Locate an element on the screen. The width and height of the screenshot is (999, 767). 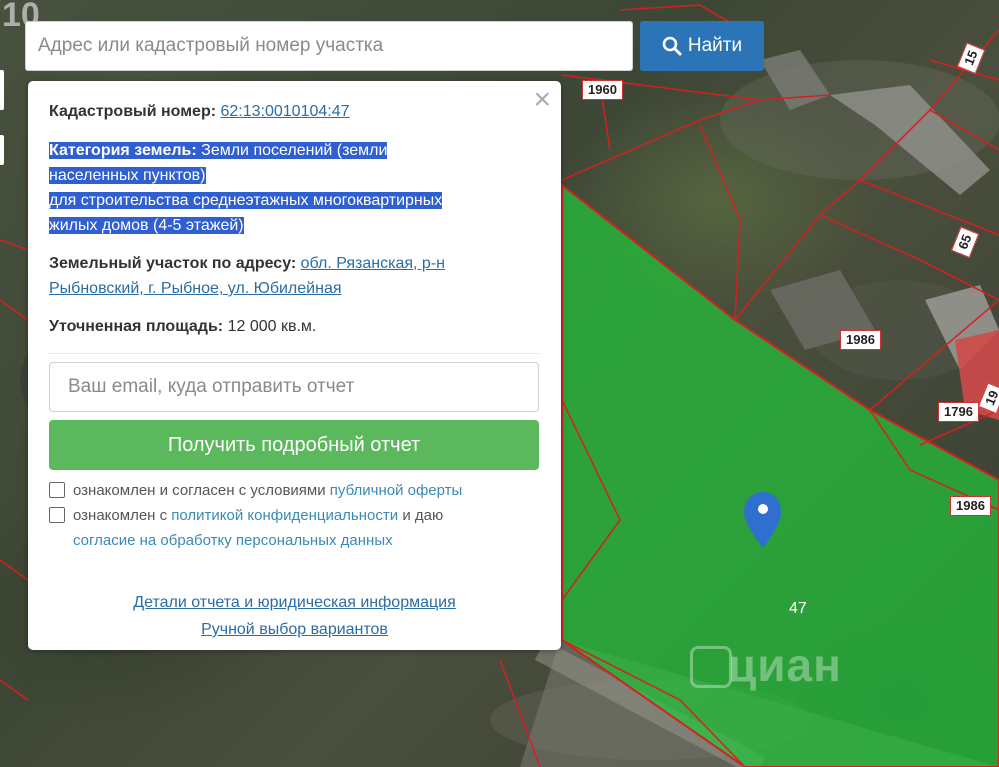
search-button-label: Найти is located at coordinates (715, 45).